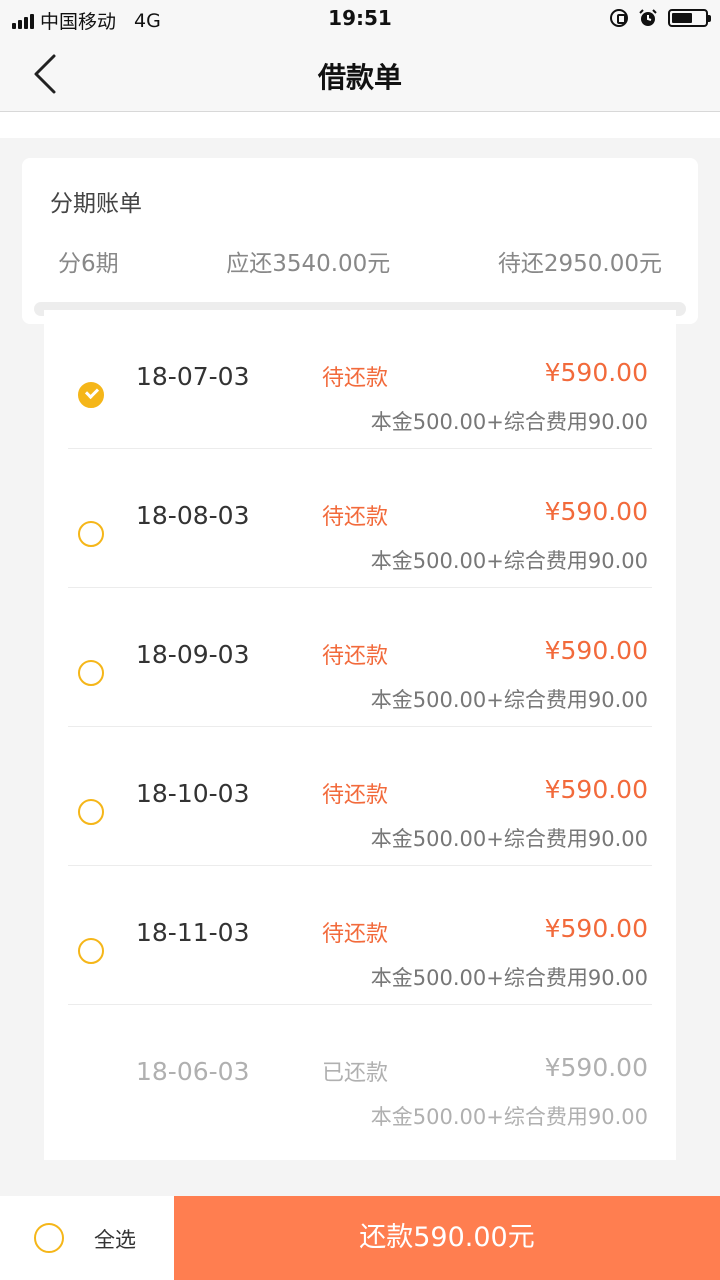  I want to click on total-due: 应还3540.00元, so click(308, 264).